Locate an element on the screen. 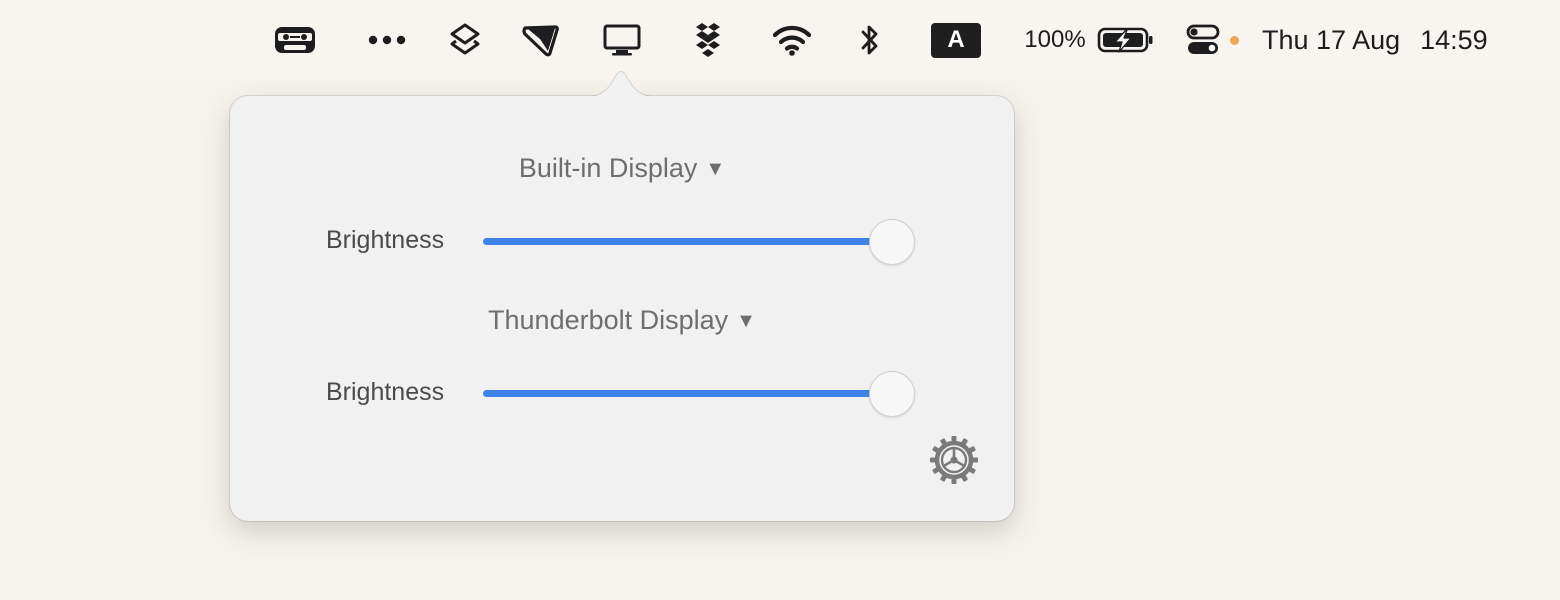  bluetooth-icon is located at coordinates (870, 40).